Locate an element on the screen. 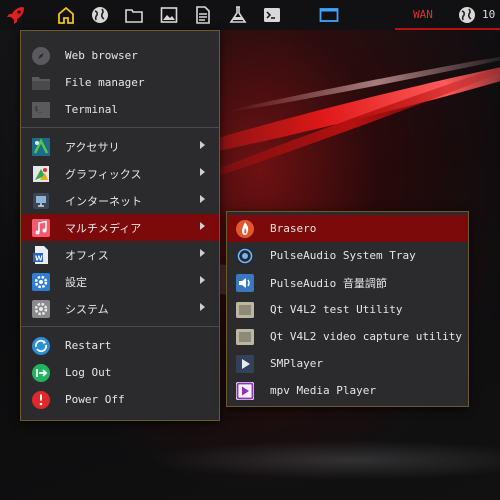  menu-item-label: Brasero is located at coordinates (293, 228).